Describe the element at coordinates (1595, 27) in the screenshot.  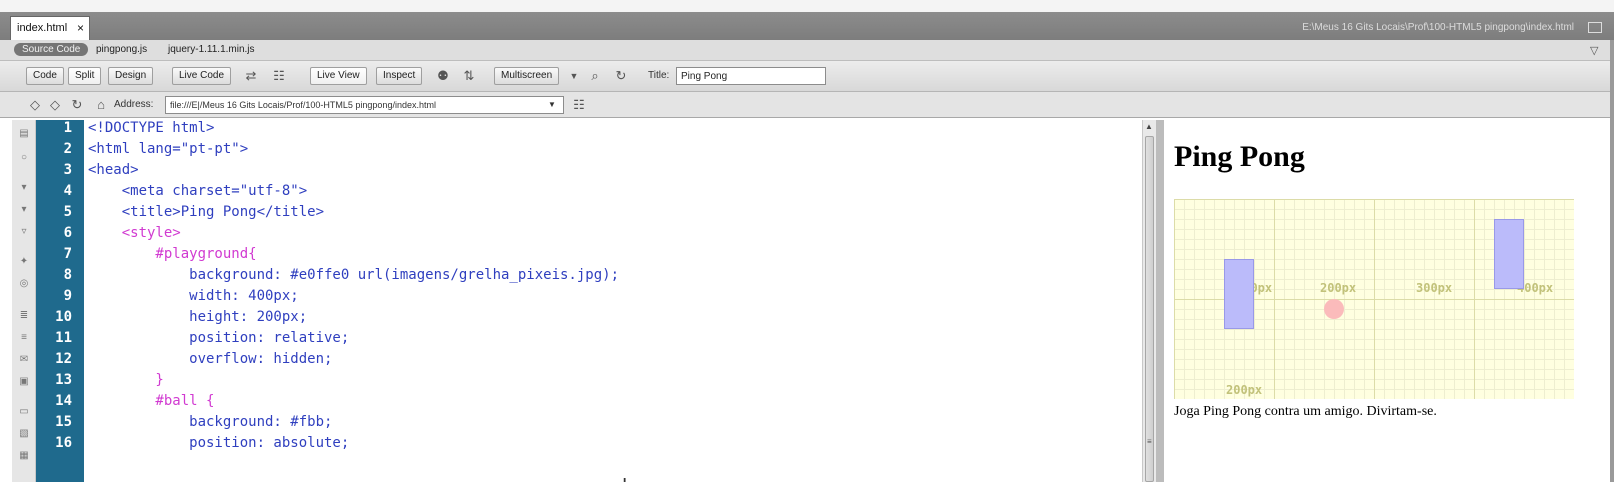
I see `restore-window-icon` at that location.